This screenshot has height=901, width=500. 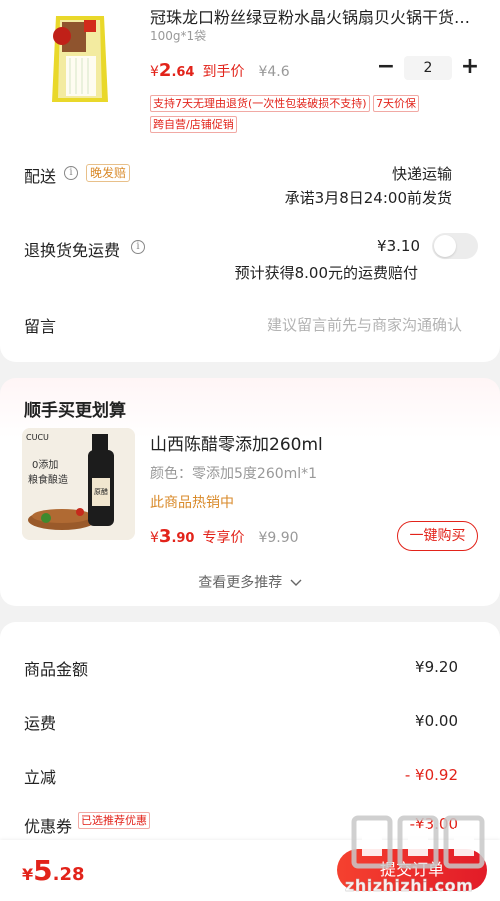 I want to click on recommend-section-title: 顺手买更划算, so click(x=75, y=411).